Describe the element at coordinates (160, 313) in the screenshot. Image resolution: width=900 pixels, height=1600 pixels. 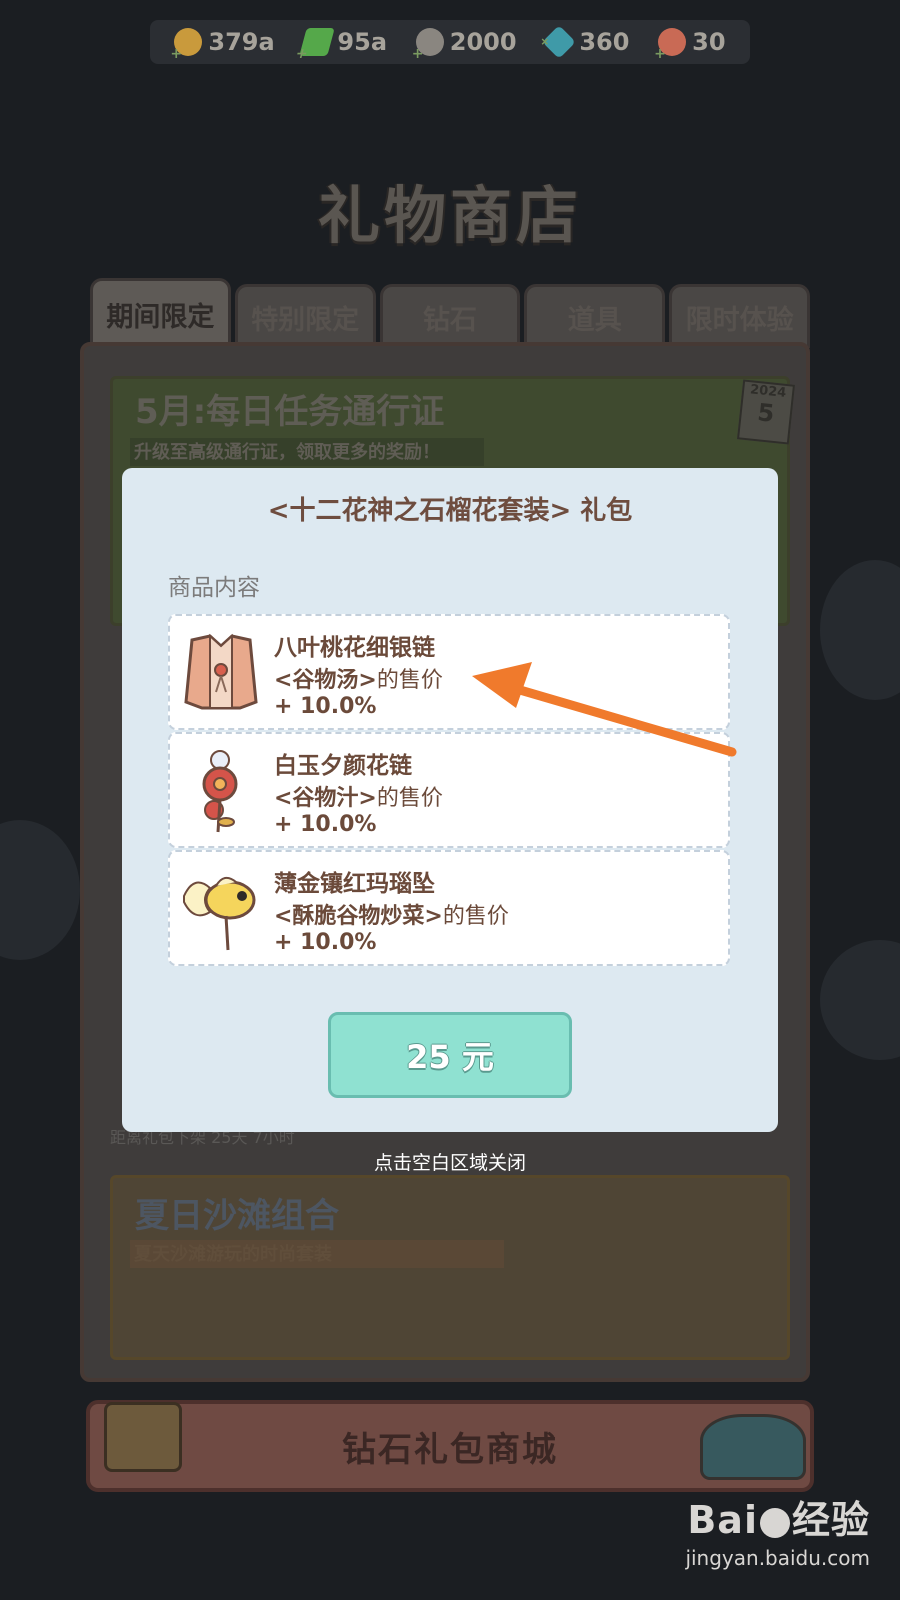
I see `tab-limited-period: 期间限定` at that location.